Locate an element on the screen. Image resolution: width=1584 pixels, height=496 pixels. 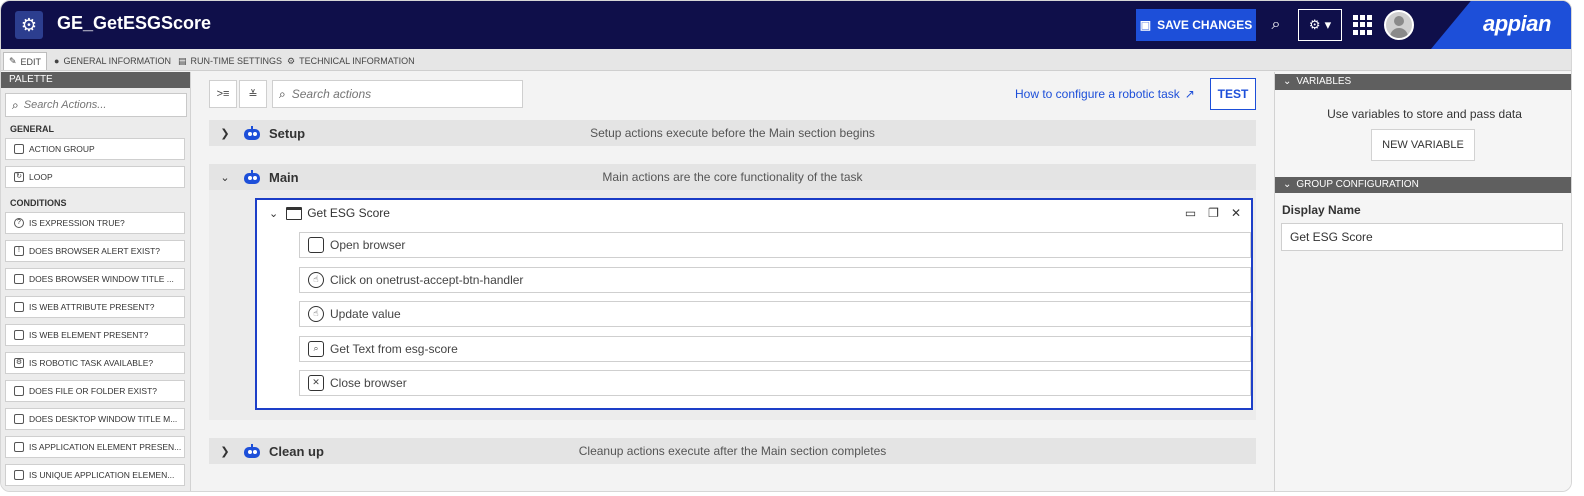
palette-item-label: LOOP is located at coordinates (41, 177).